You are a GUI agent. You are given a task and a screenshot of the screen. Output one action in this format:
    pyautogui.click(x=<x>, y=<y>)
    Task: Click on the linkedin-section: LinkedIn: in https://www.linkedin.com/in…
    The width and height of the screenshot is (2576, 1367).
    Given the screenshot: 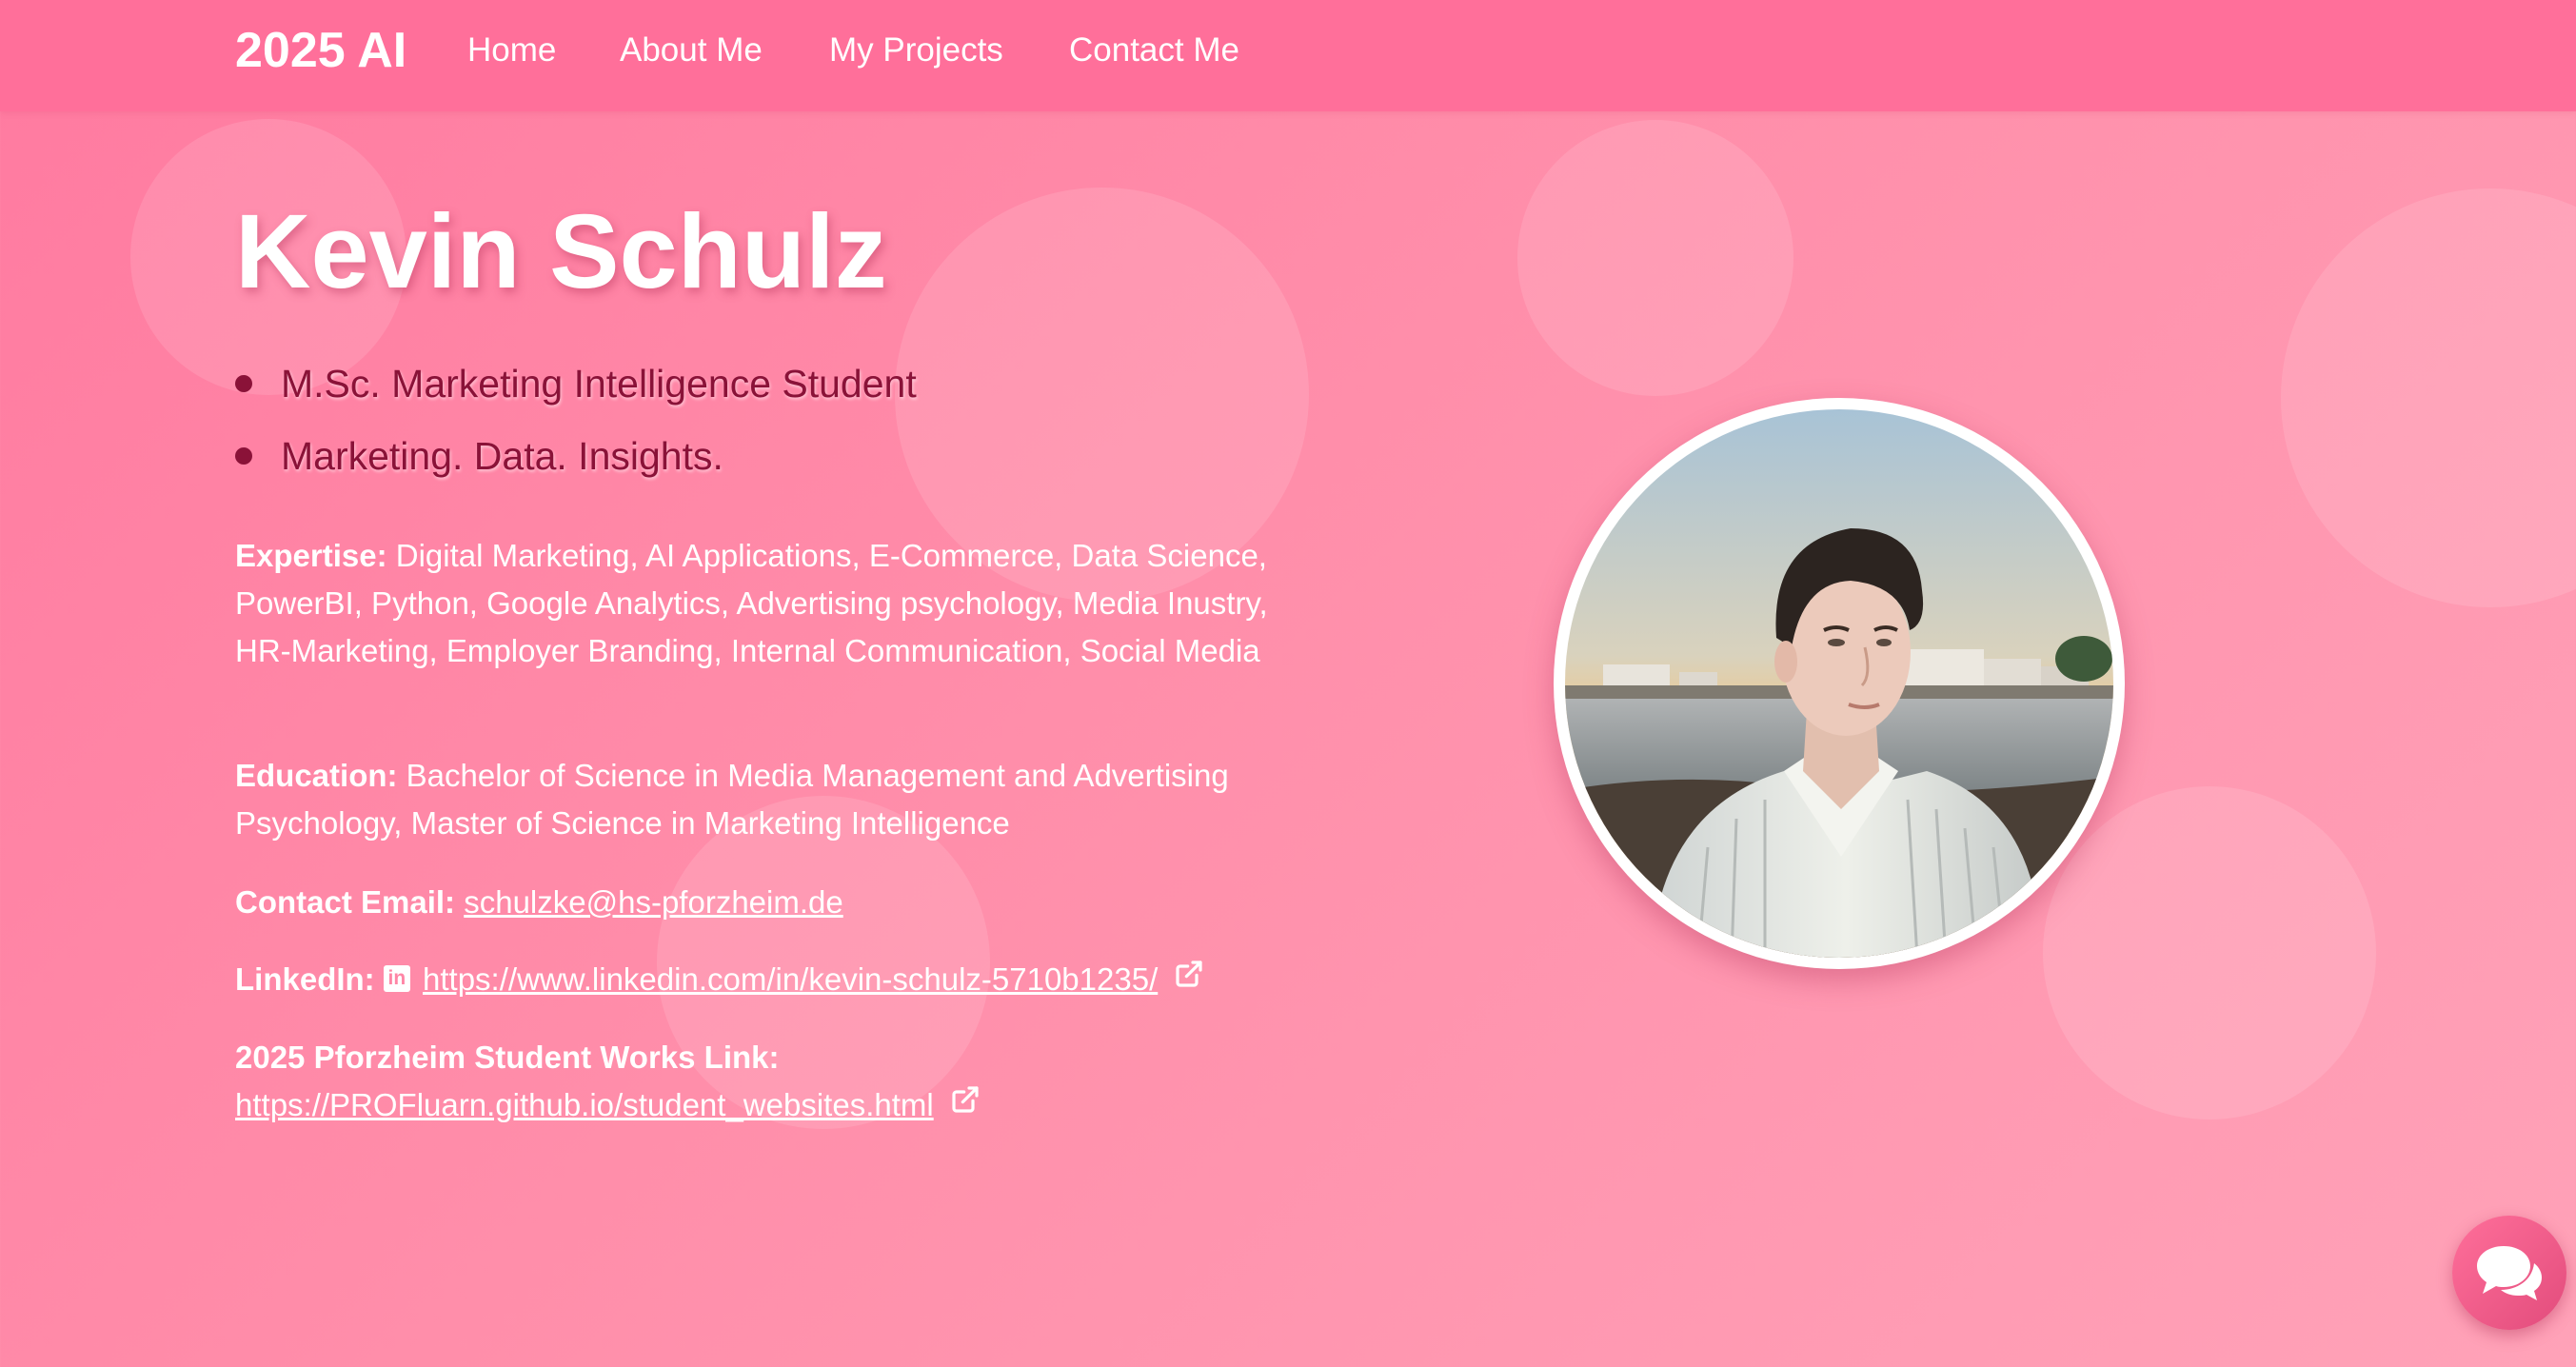 What is the action you would take?
    pyautogui.click(x=759, y=980)
    